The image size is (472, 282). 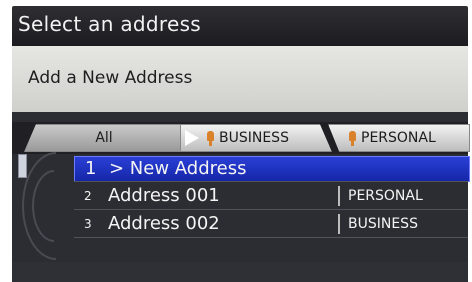 What do you see at coordinates (164, 195) in the screenshot?
I see `list-item-name: Address 001` at bounding box center [164, 195].